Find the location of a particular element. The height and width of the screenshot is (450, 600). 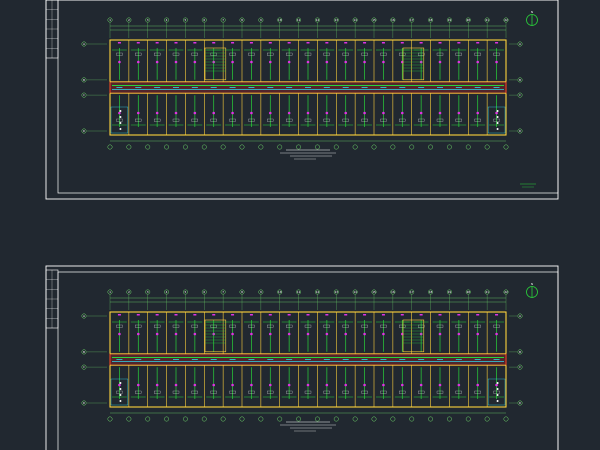

axis-label: 14 is located at coordinates (355, 292).